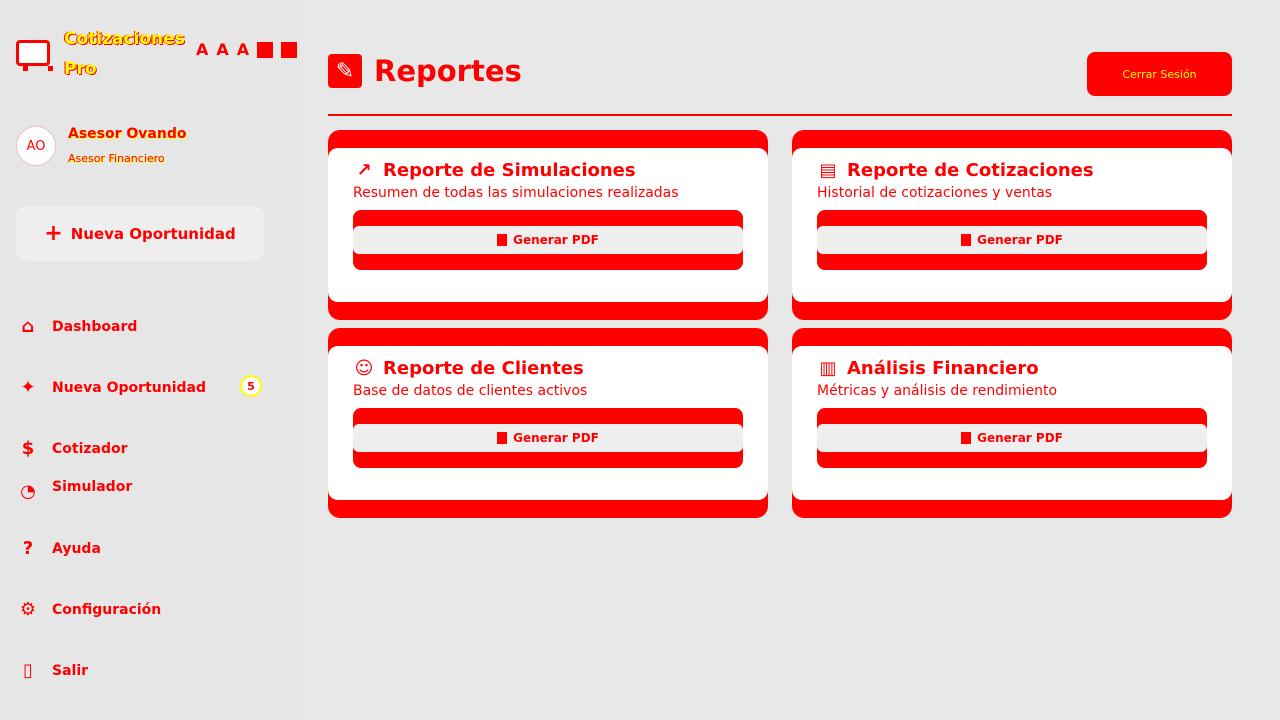  I want to click on sidebar-item-label: Configuración, so click(107, 609).